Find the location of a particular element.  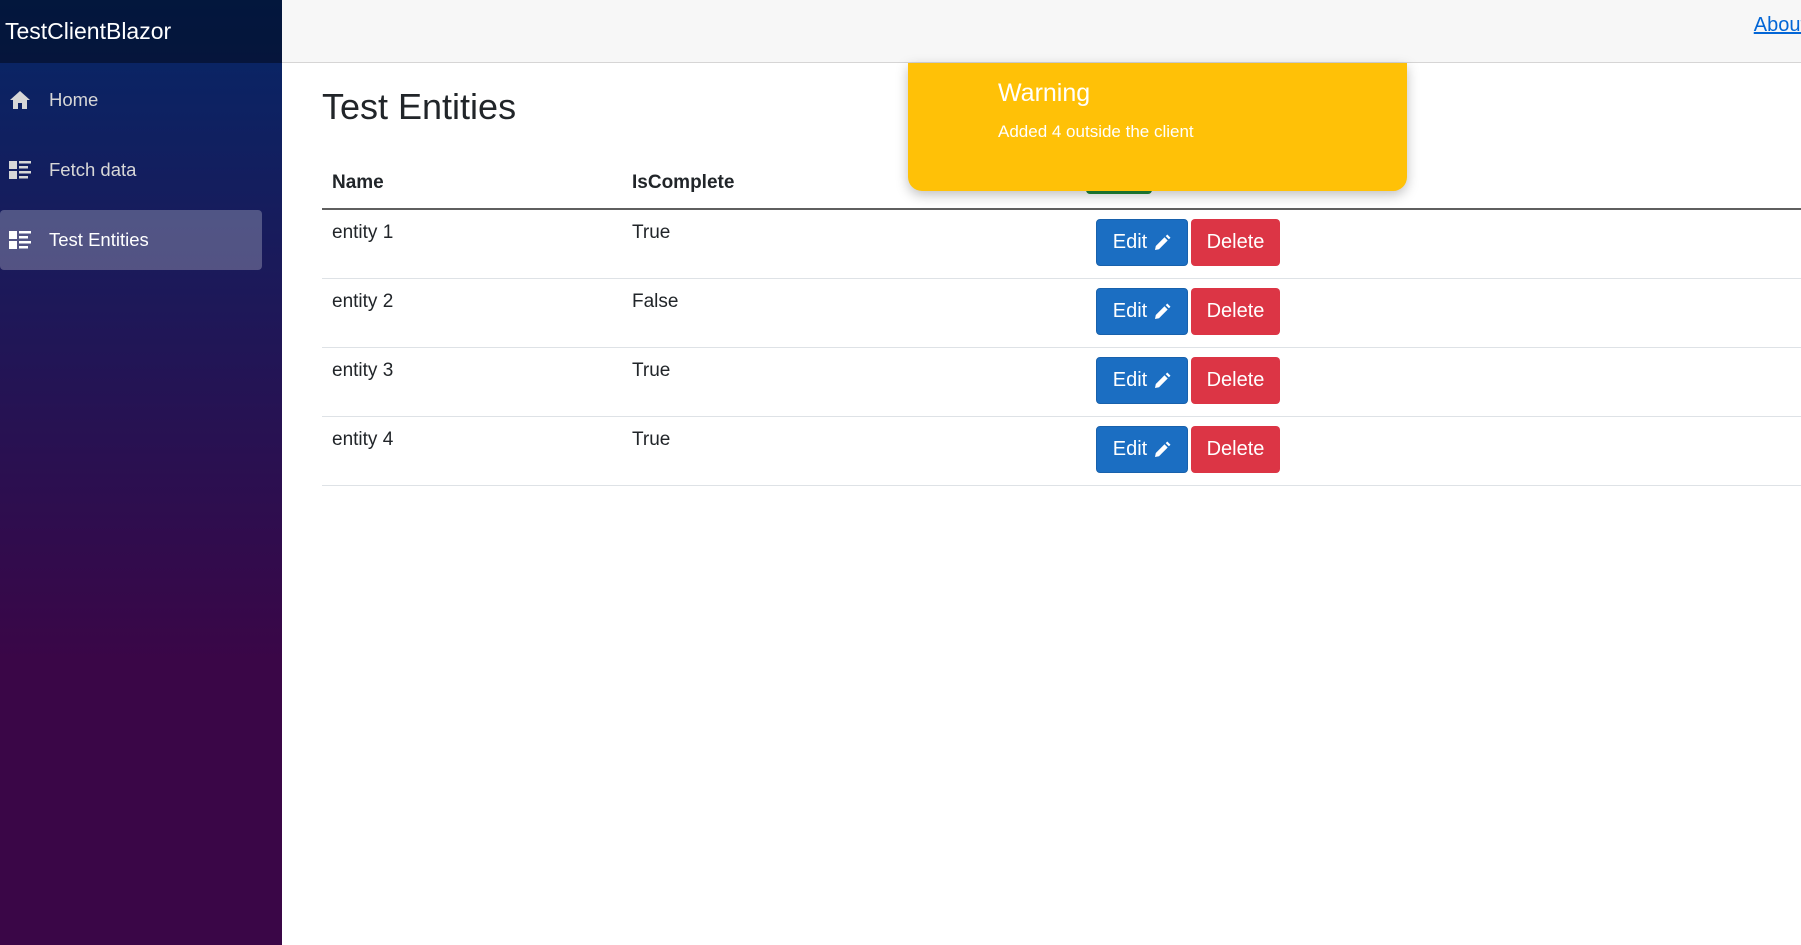

cell-iscomplete: False is located at coordinates (854, 313).